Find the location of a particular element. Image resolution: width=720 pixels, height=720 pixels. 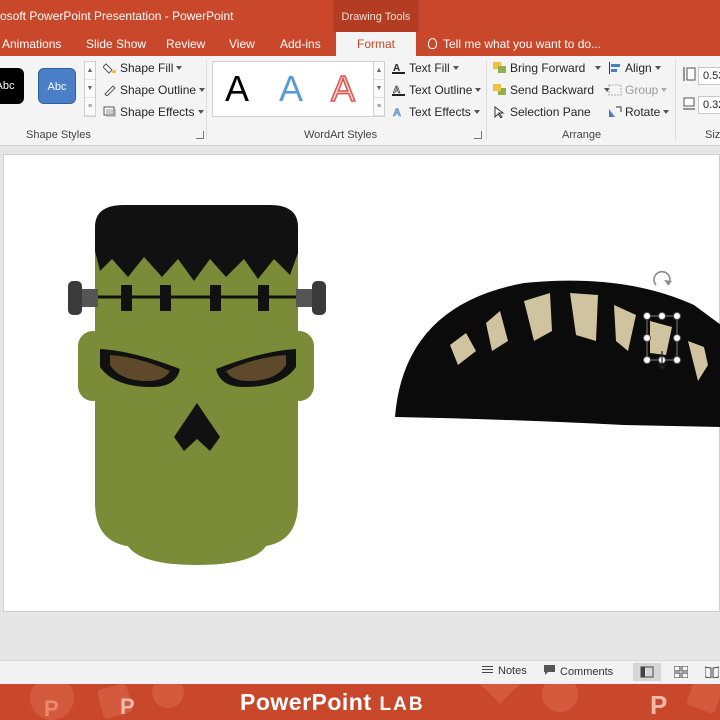

group-label: Group is located at coordinates (642, 90).